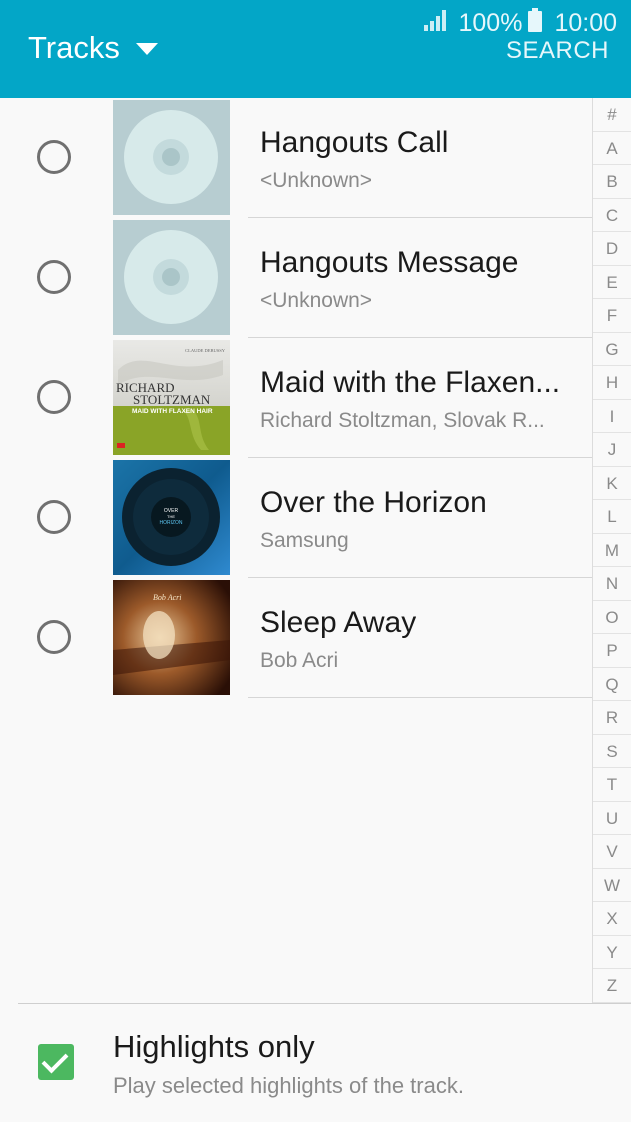  What do you see at coordinates (612, 651) in the screenshot?
I see `index-letter: P` at bounding box center [612, 651].